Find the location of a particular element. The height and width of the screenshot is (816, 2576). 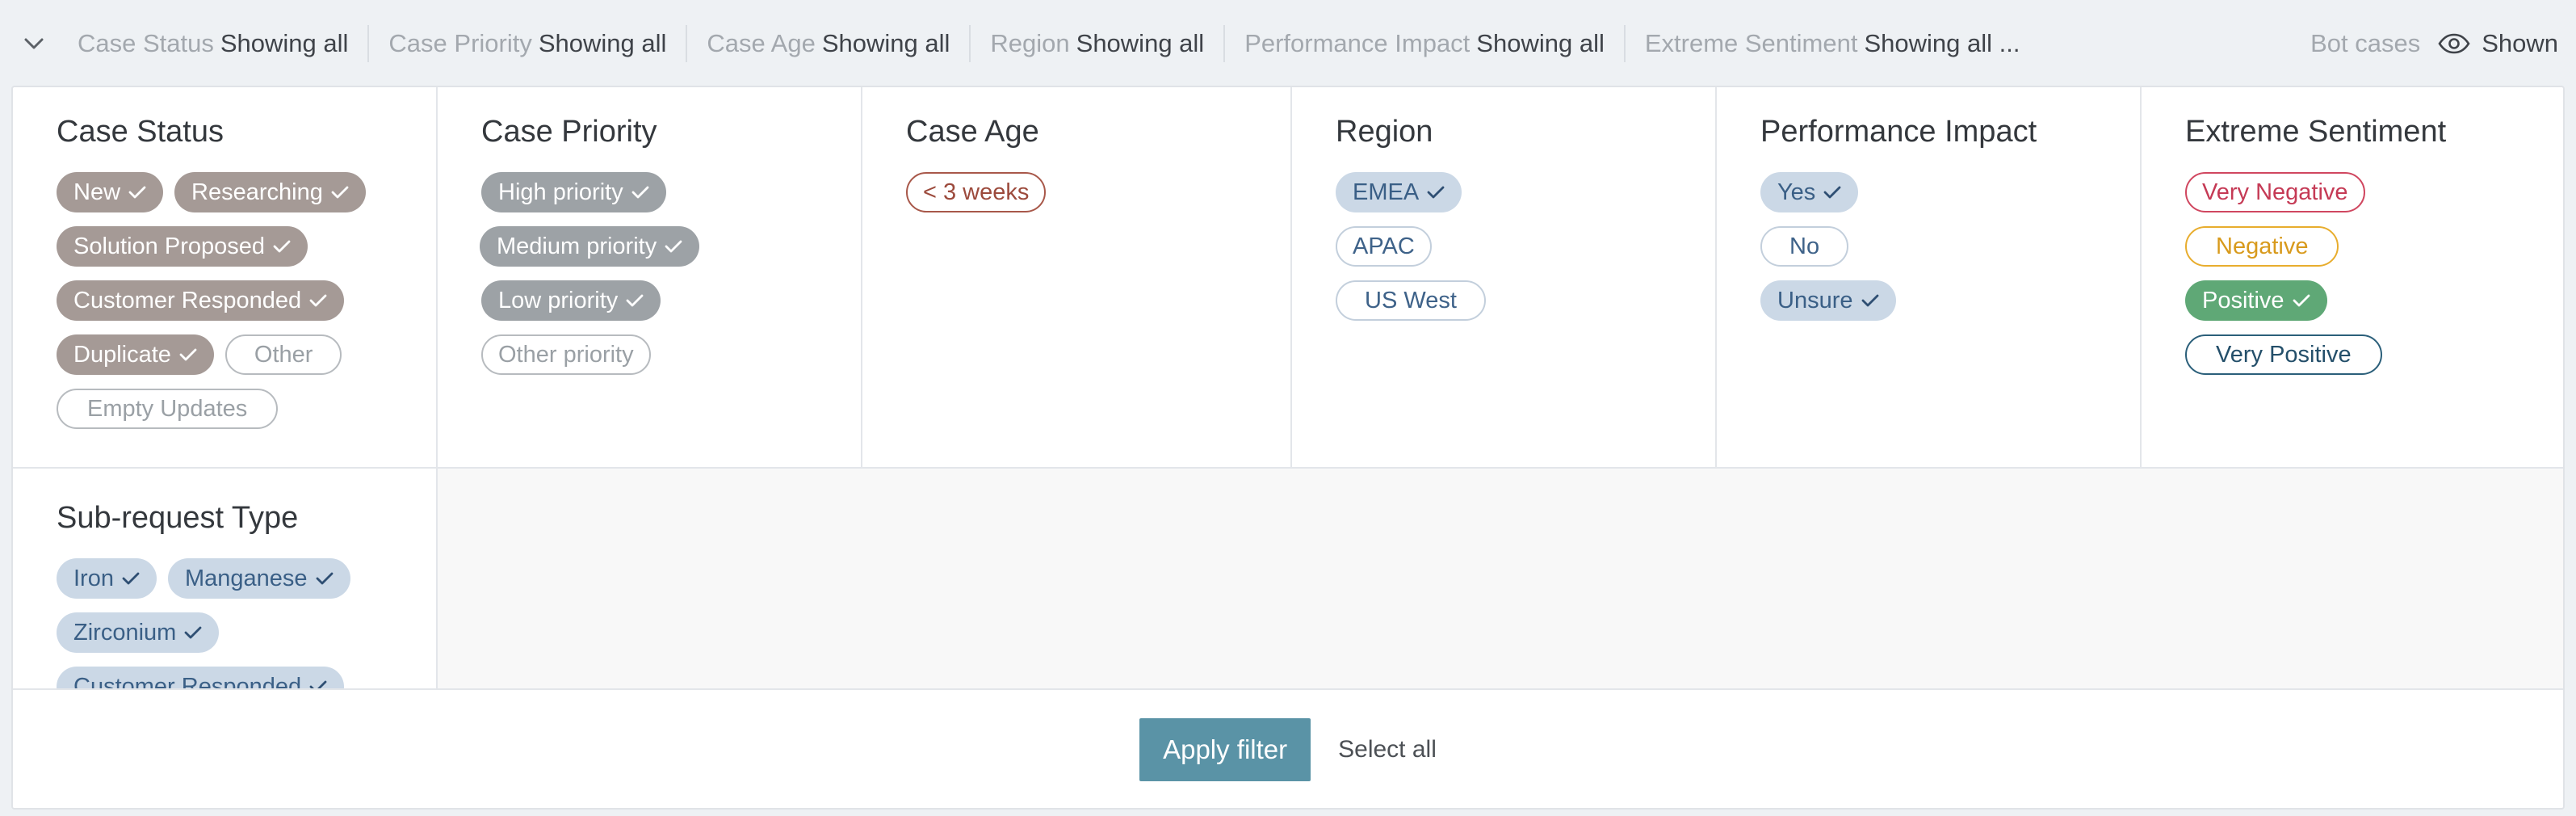

summary-performance-impact: Performance Impact Showing all is located at coordinates (1425, 44).